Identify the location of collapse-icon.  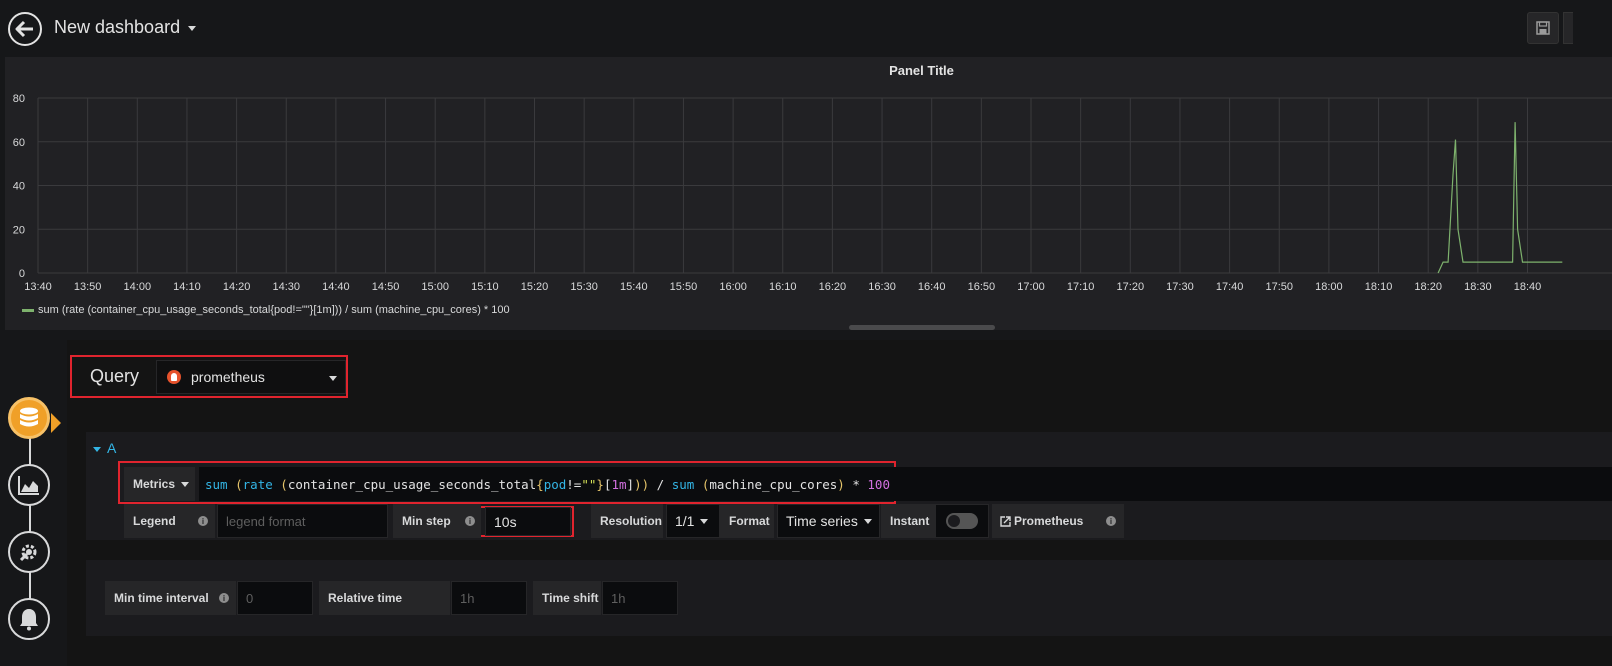
(97, 449).